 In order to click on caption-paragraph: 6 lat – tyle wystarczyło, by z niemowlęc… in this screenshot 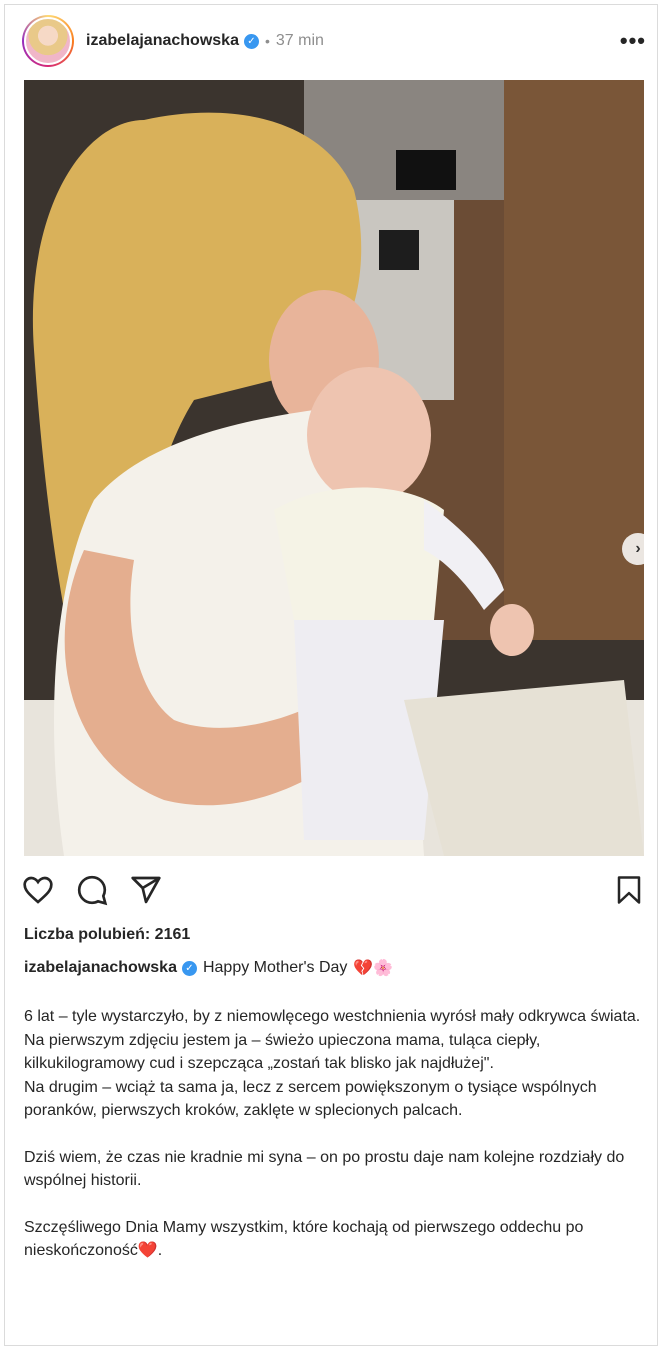, I will do `click(332, 1016)`.